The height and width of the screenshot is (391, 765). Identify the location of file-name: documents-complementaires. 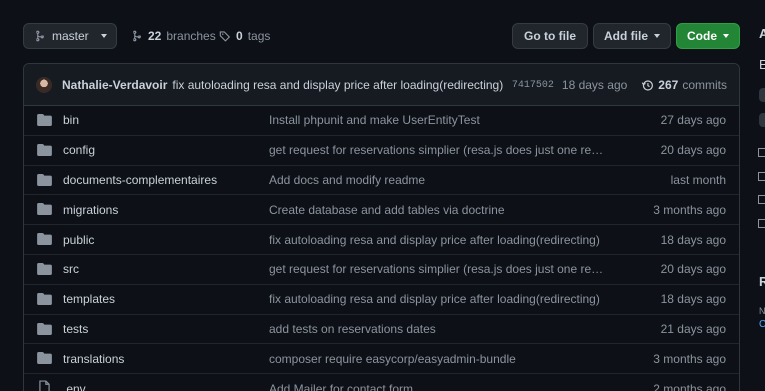
(140, 180).